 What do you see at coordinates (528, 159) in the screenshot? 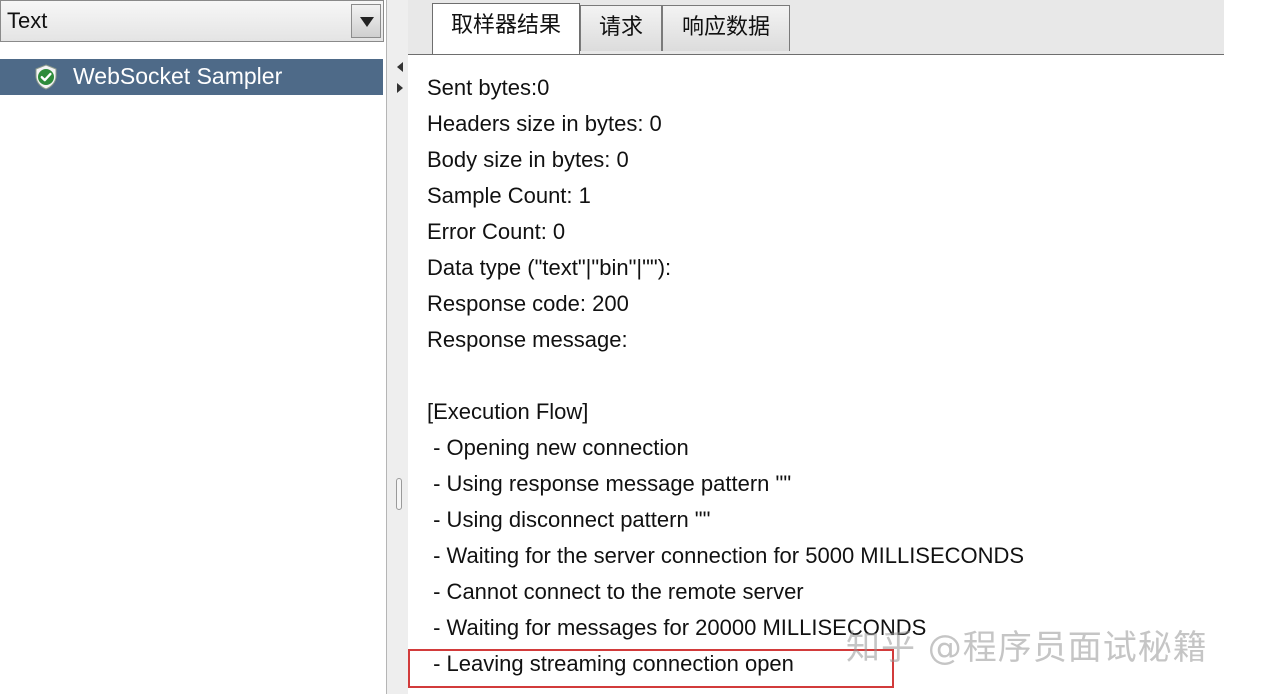
I see `result-line: Body size in bytes: 0` at bounding box center [528, 159].